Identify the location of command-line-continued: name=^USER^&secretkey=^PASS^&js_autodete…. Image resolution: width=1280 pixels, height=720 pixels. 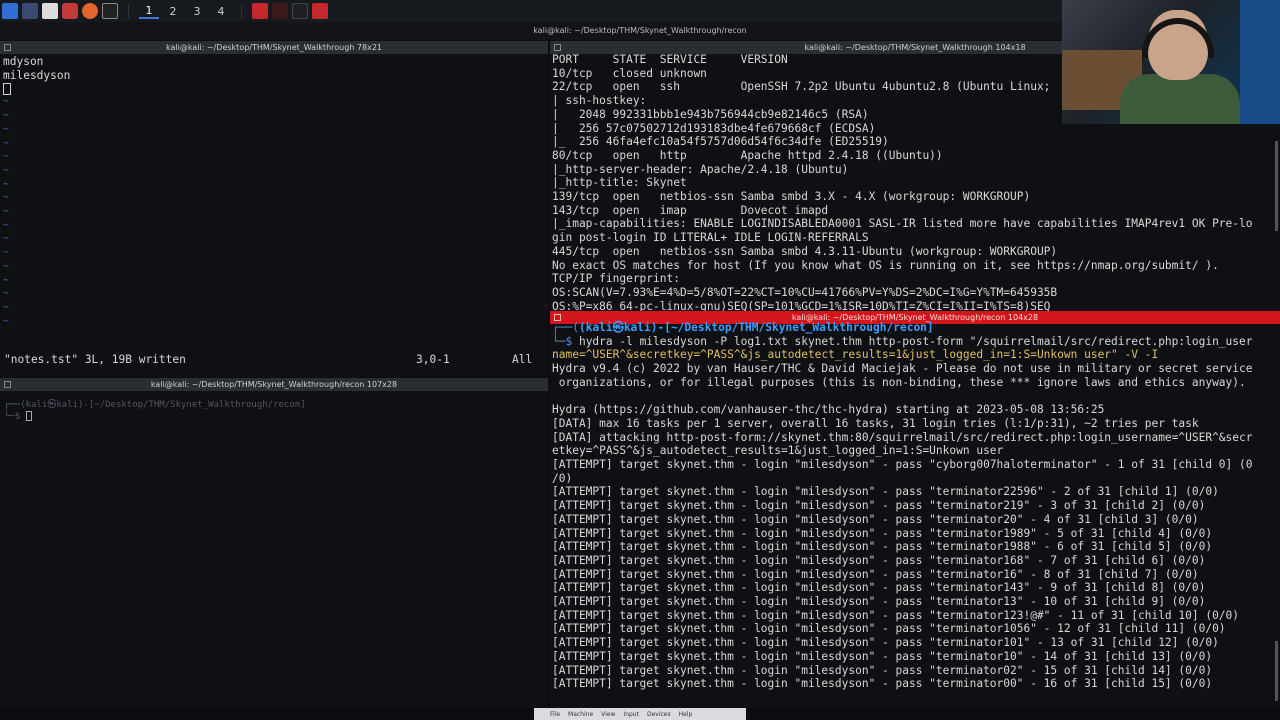
(855, 355).